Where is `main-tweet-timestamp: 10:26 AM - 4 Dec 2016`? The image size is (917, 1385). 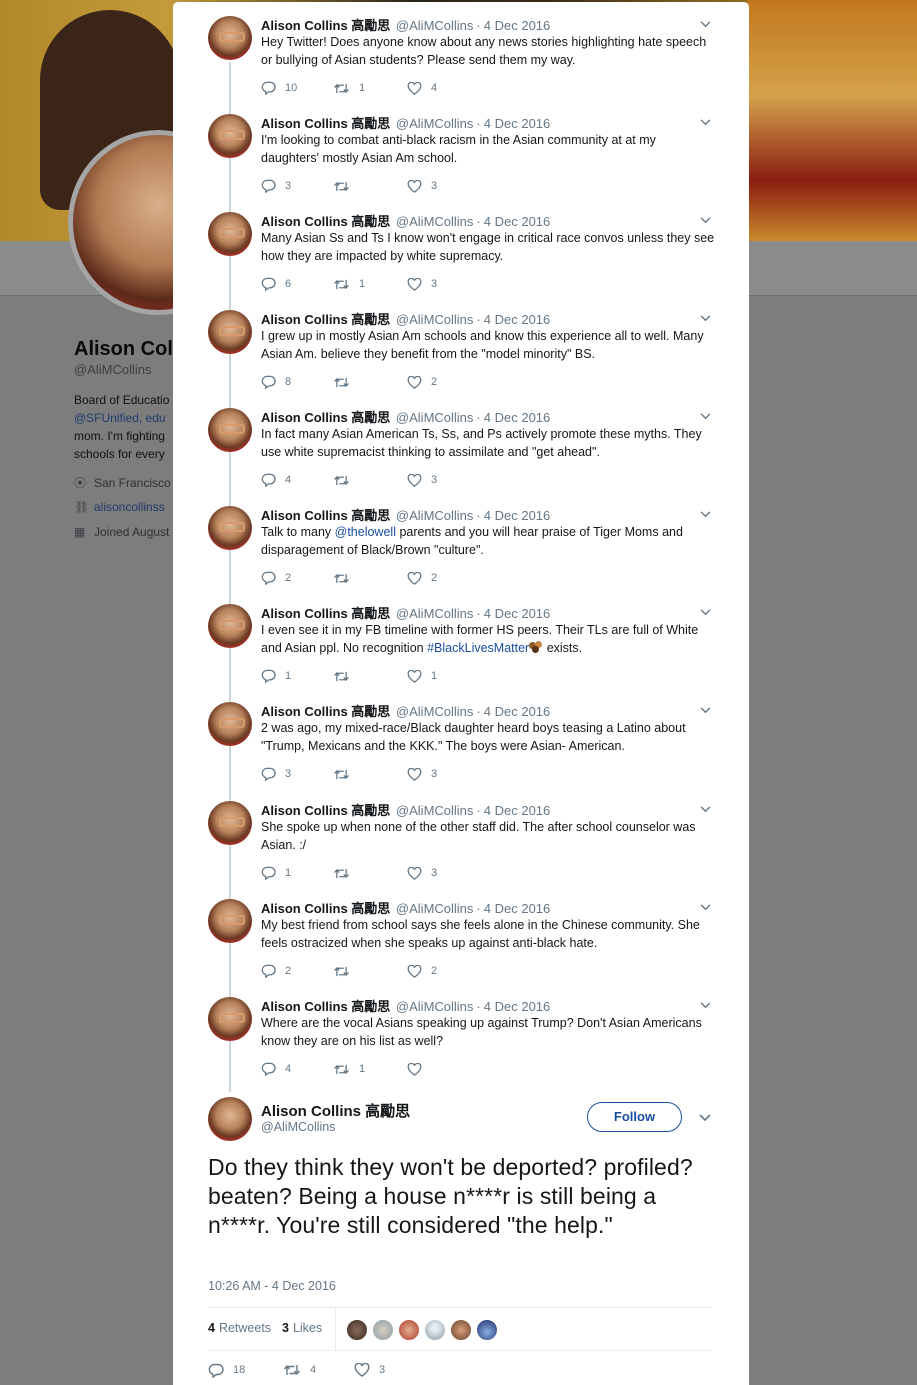
main-tweet-timestamp: 10:26 AM - 4 Dec 2016 is located at coordinates (272, 1286).